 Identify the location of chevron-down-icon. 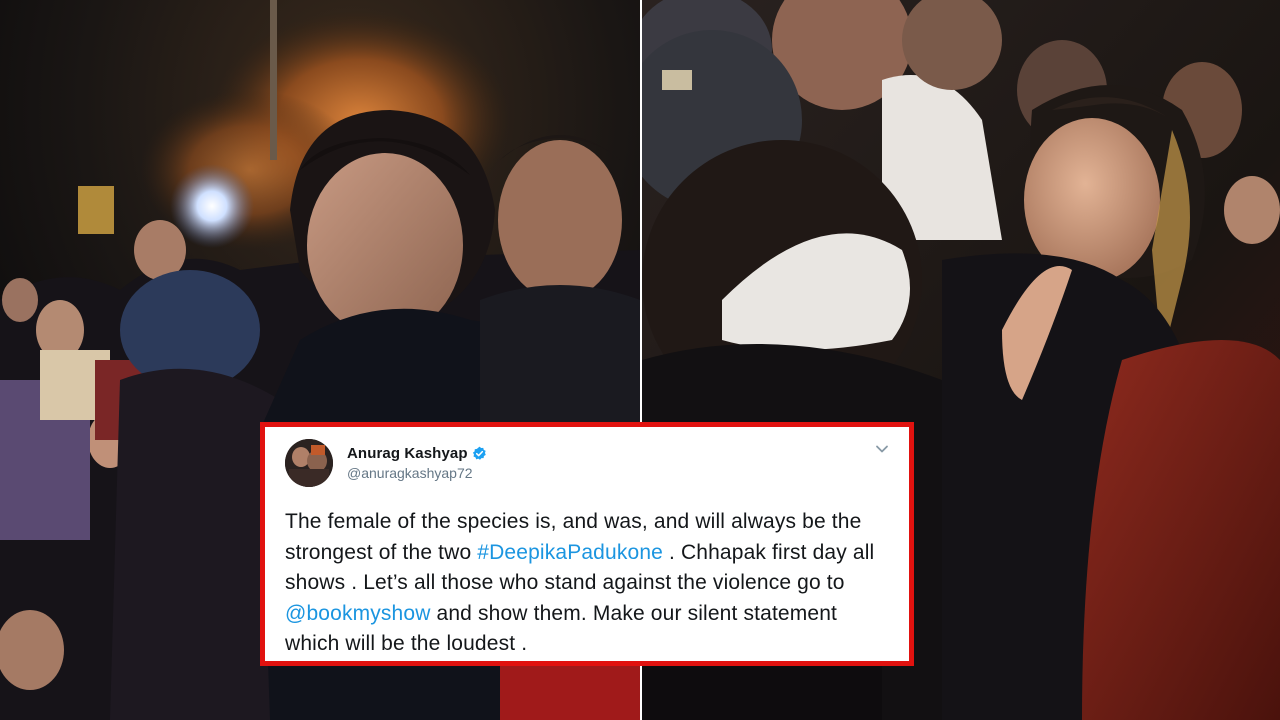
(882, 447).